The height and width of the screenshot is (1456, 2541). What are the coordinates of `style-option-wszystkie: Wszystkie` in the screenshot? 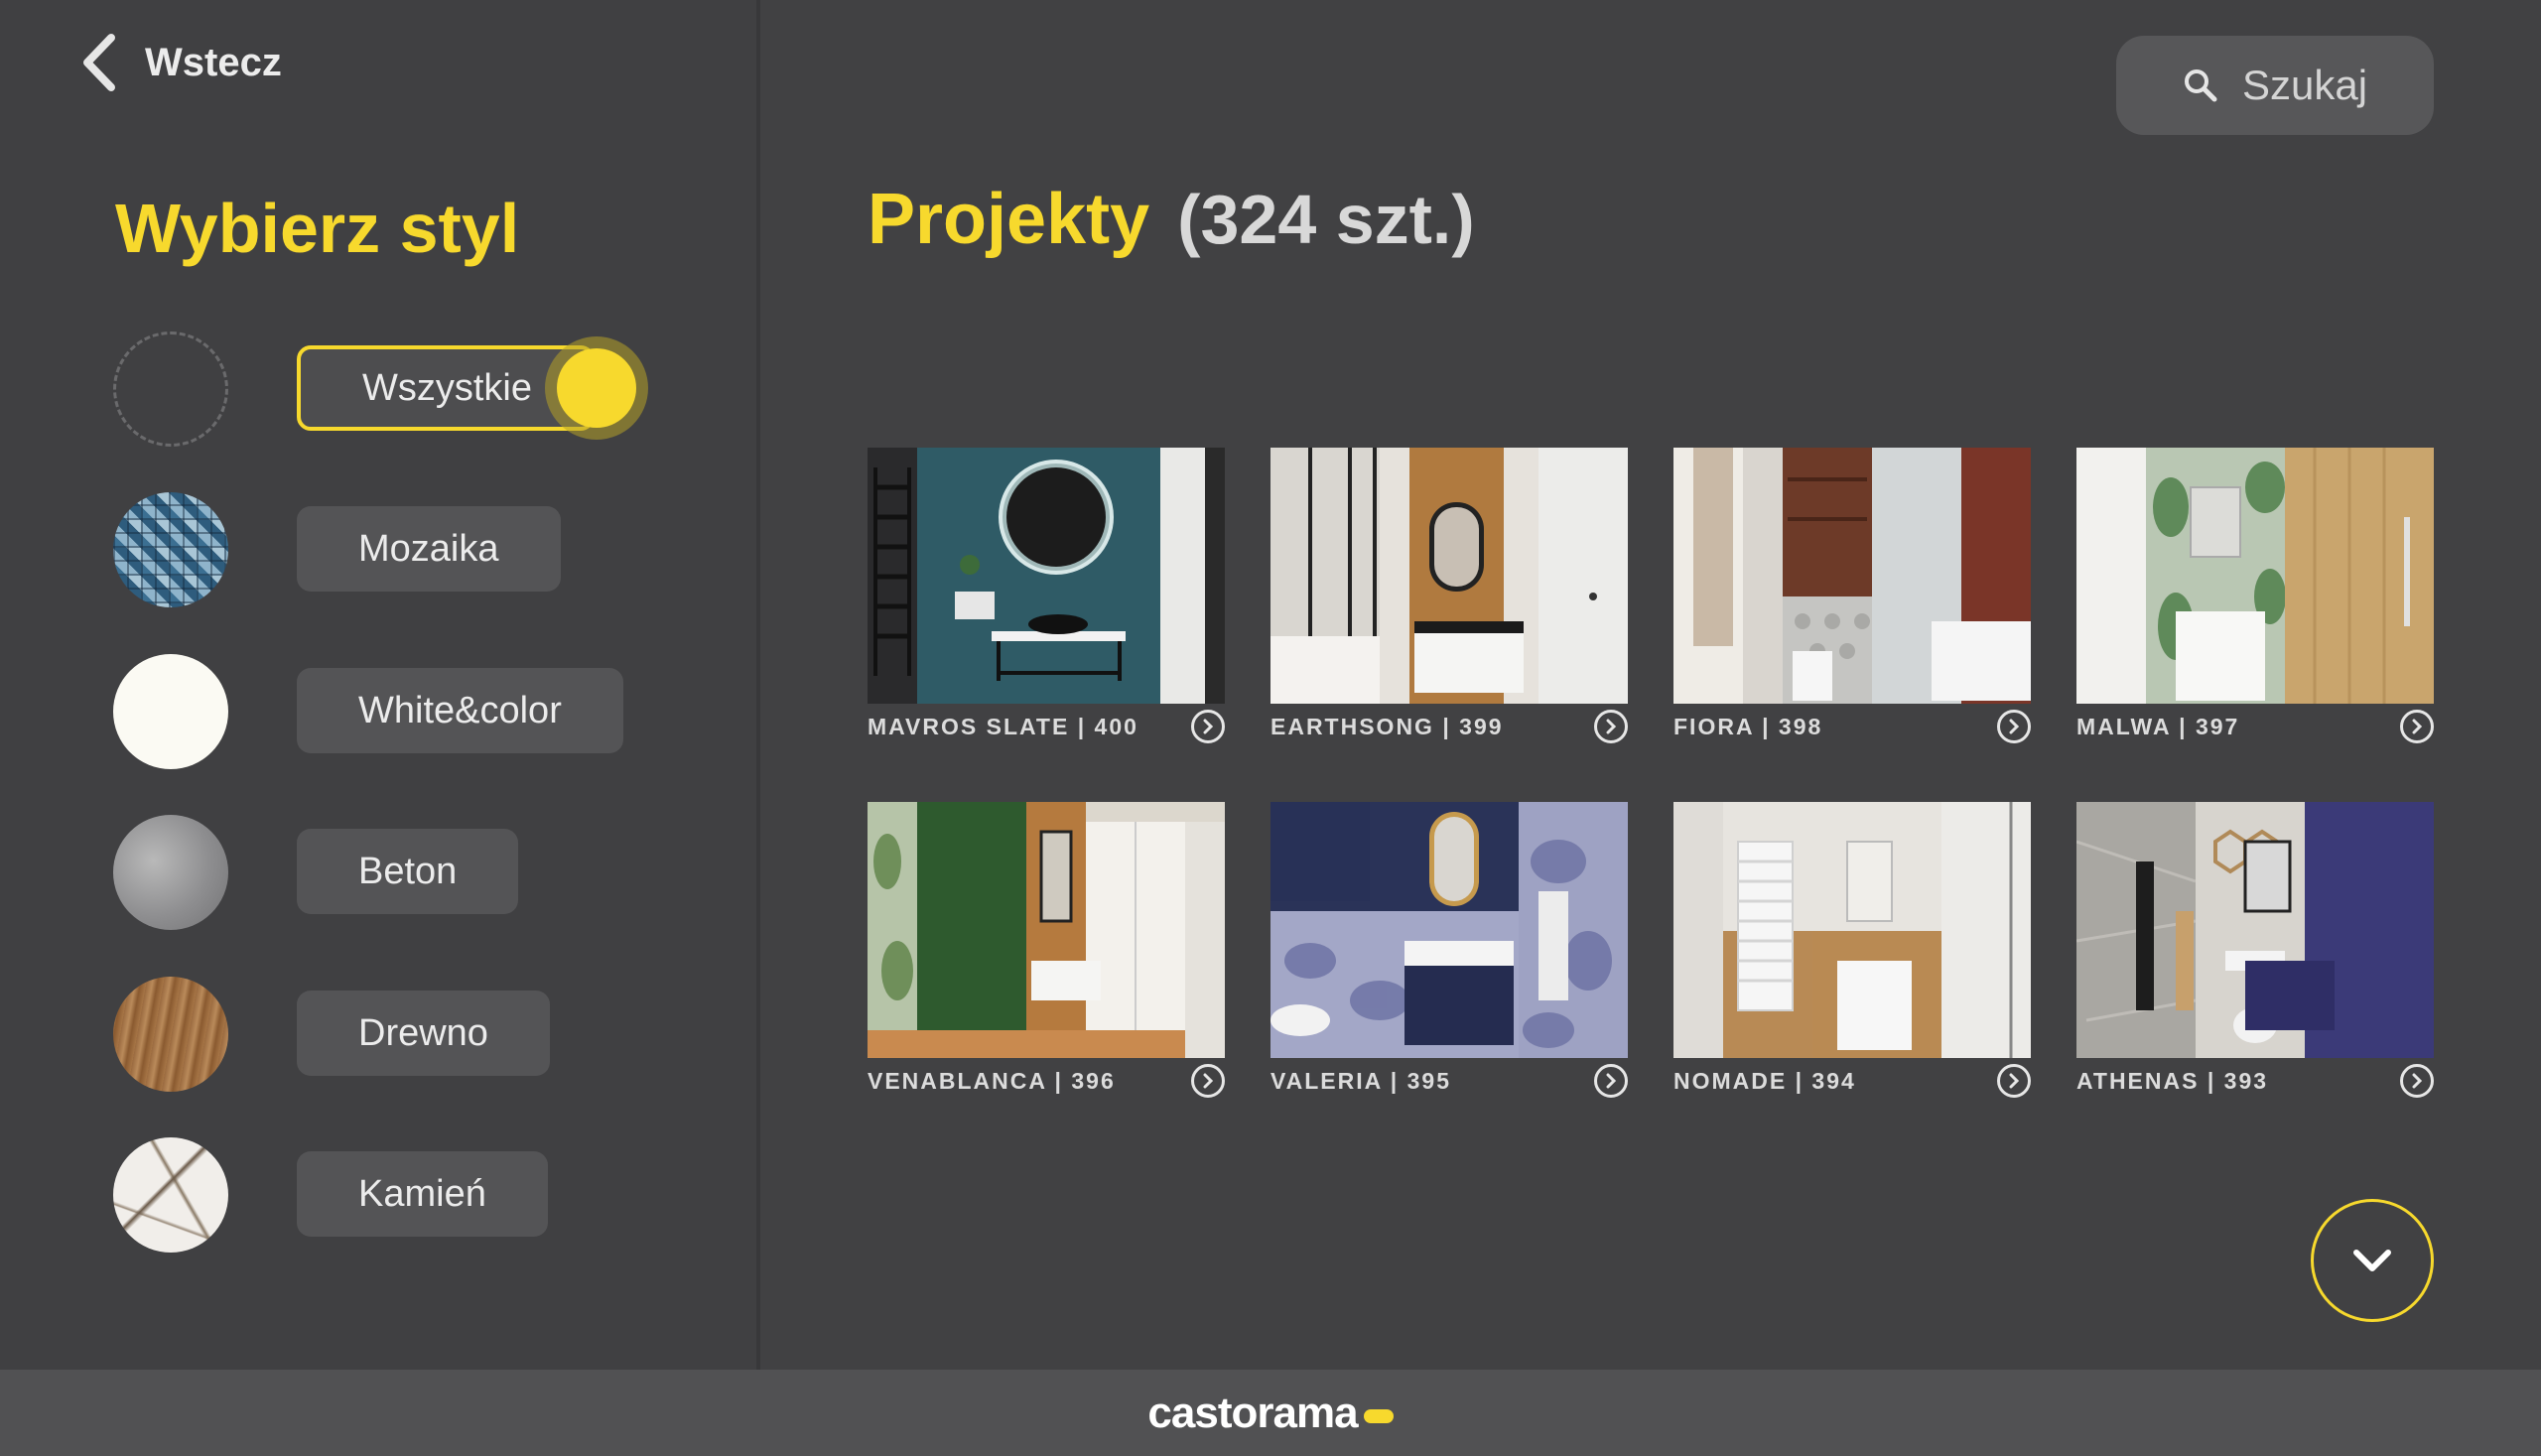 It's located at (430, 390).